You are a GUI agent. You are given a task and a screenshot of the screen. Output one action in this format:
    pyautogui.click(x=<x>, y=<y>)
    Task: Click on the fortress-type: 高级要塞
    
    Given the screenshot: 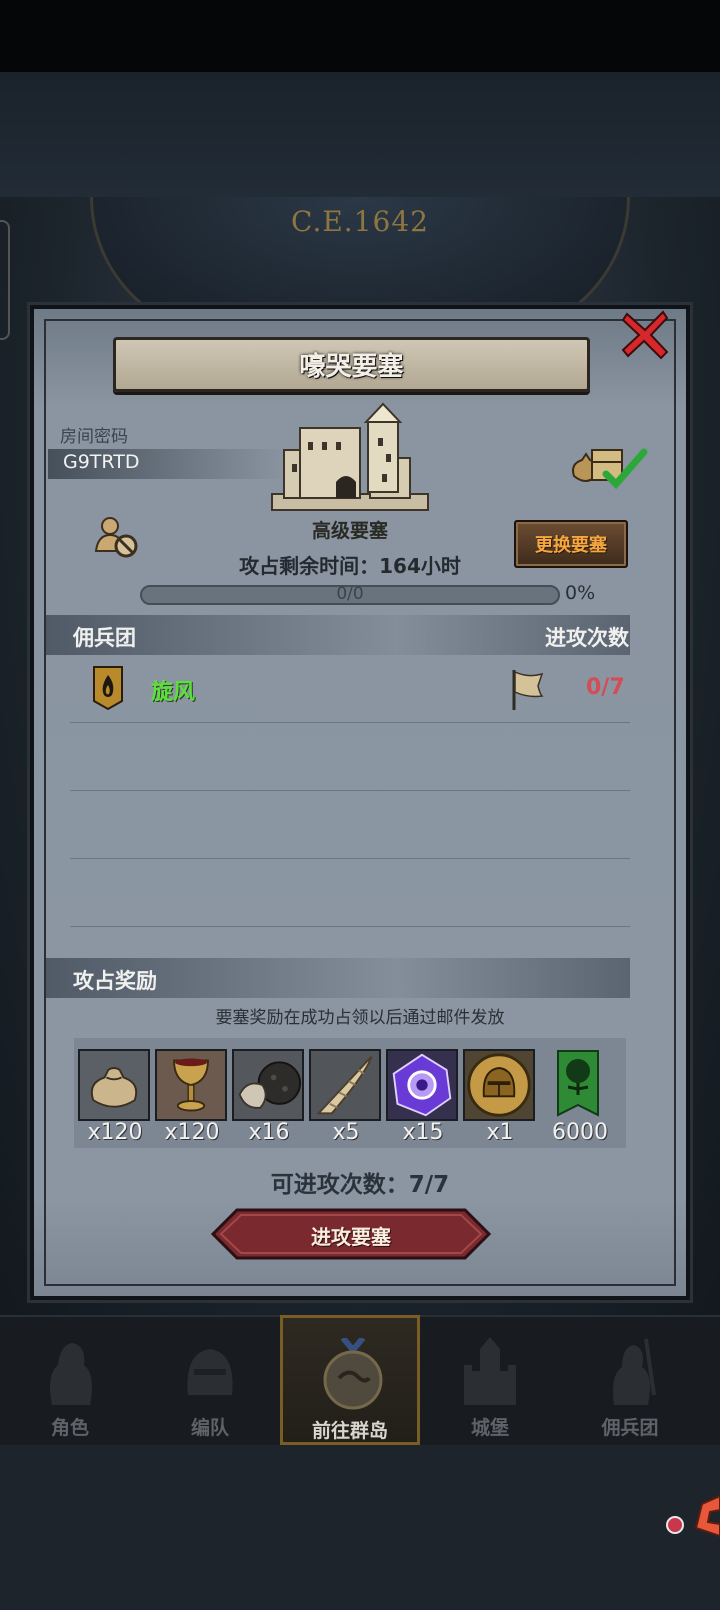 What is the action you would take?
    pyautogui.click(x=349, y=531)
    